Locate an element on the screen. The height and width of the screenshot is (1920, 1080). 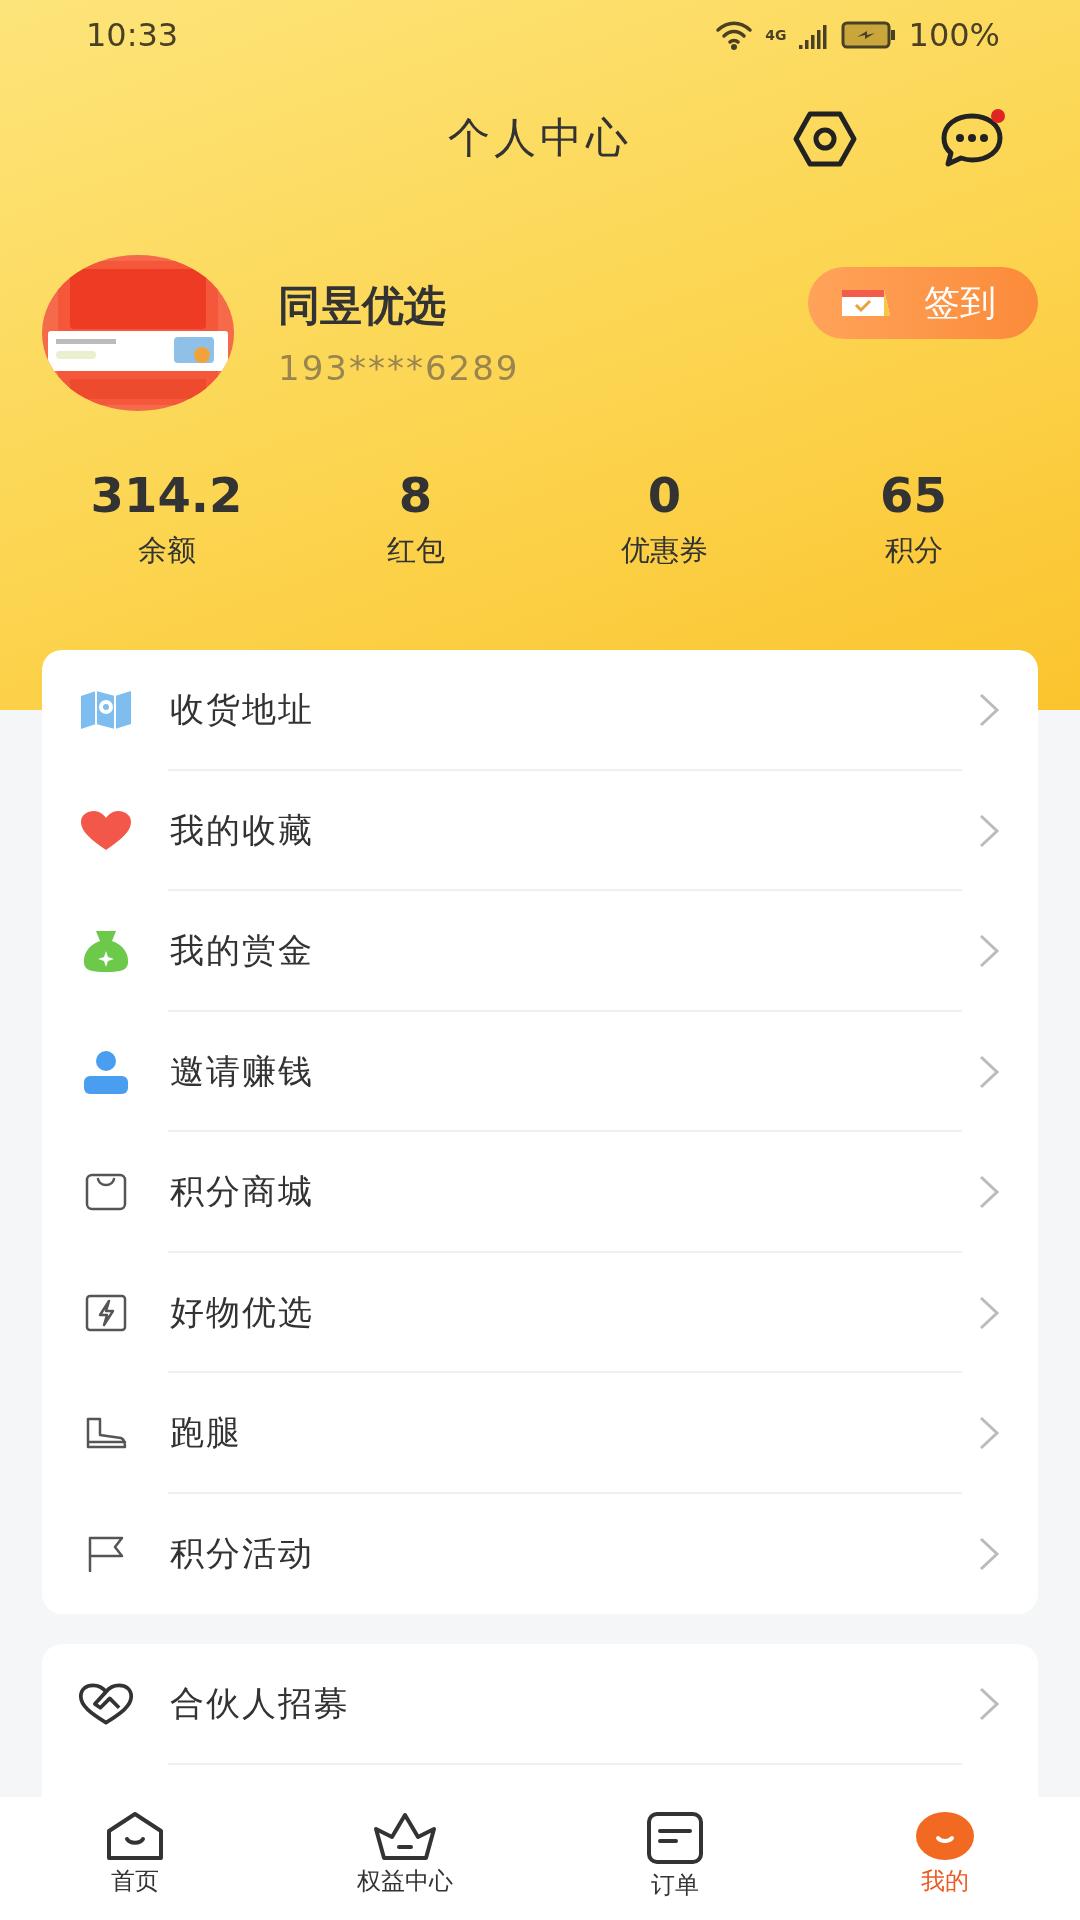
heart-handshake-icon is located at coordinates (106, 1704).